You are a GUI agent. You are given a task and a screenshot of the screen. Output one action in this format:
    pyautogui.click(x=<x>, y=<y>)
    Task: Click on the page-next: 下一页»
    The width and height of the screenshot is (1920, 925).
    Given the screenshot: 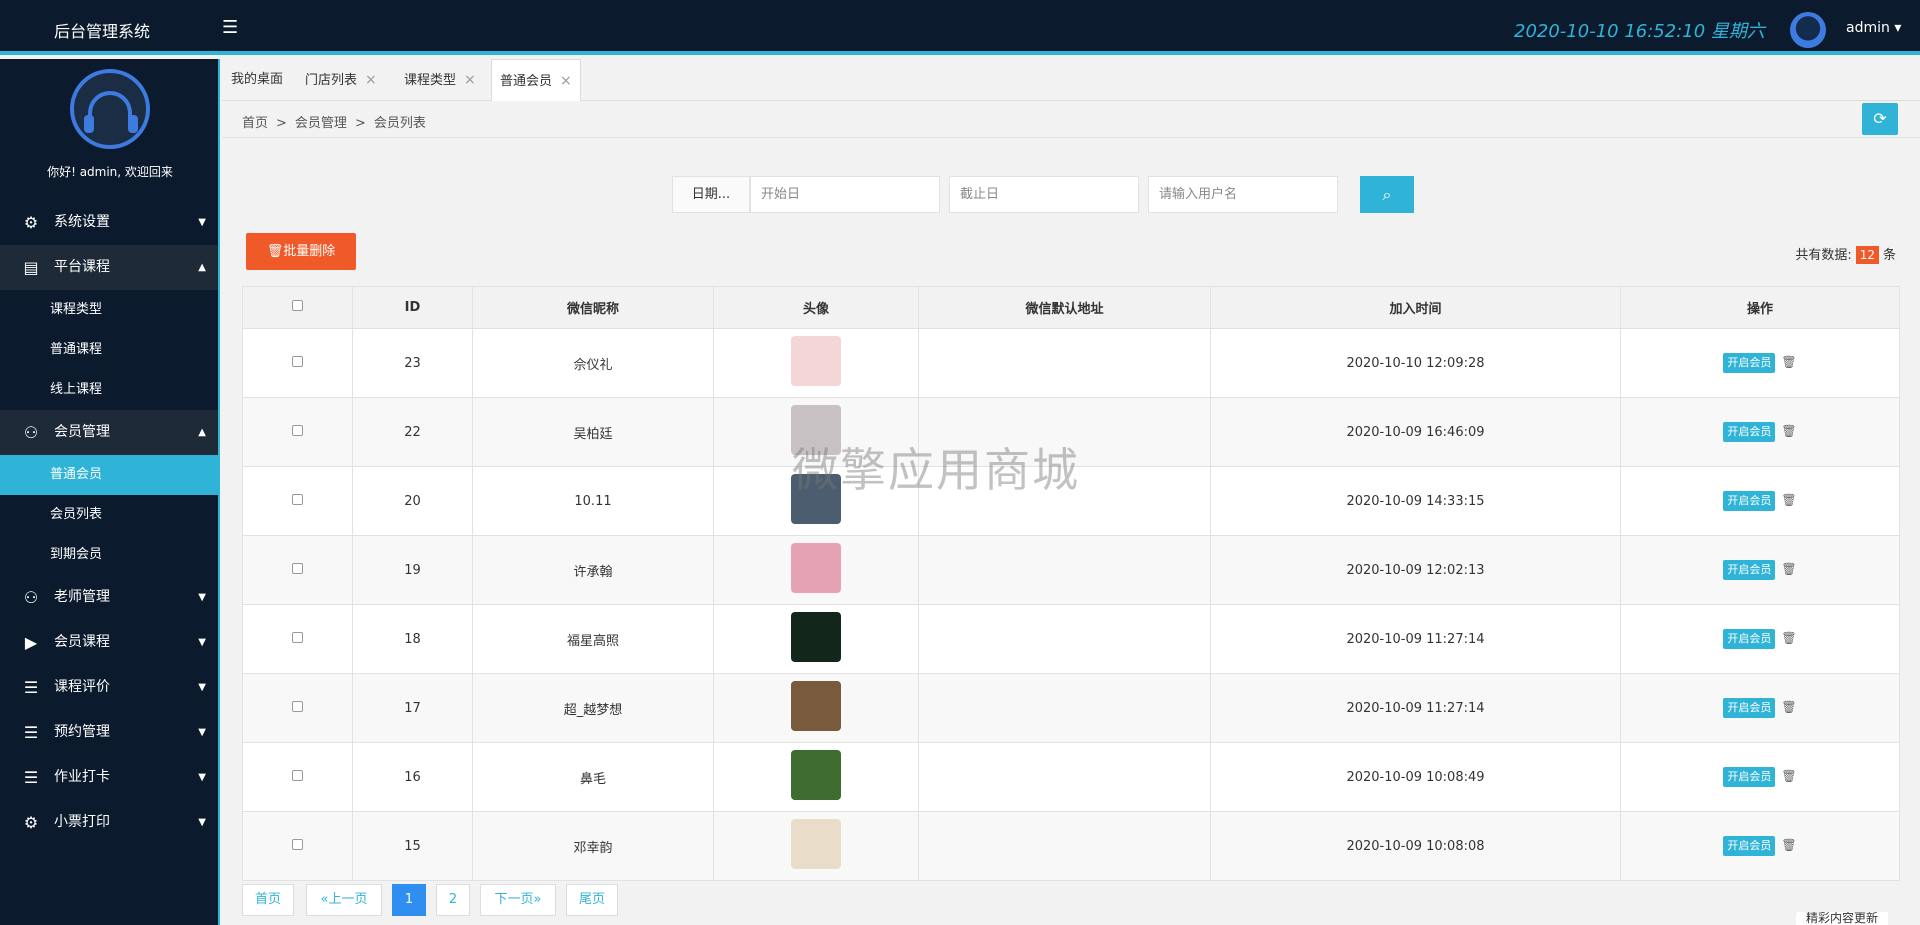 What is the action you would take?
    pyautogui.click(x=518, y=900)
    